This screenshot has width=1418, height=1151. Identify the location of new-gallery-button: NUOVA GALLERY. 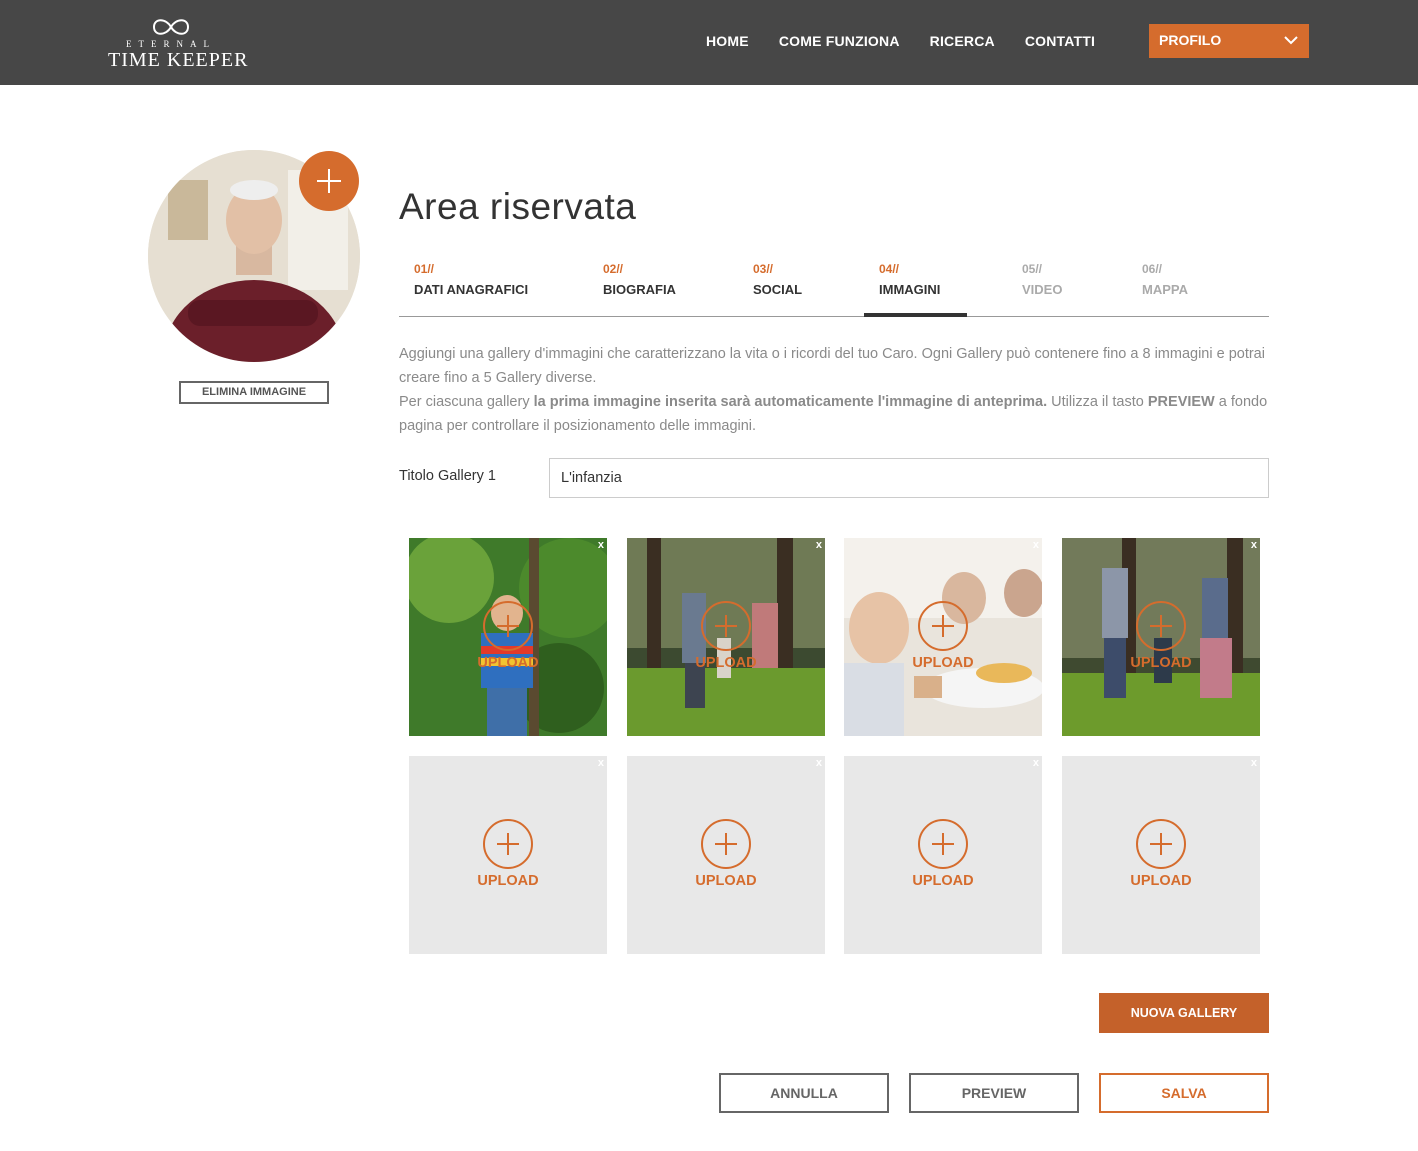
(1184, 1013).